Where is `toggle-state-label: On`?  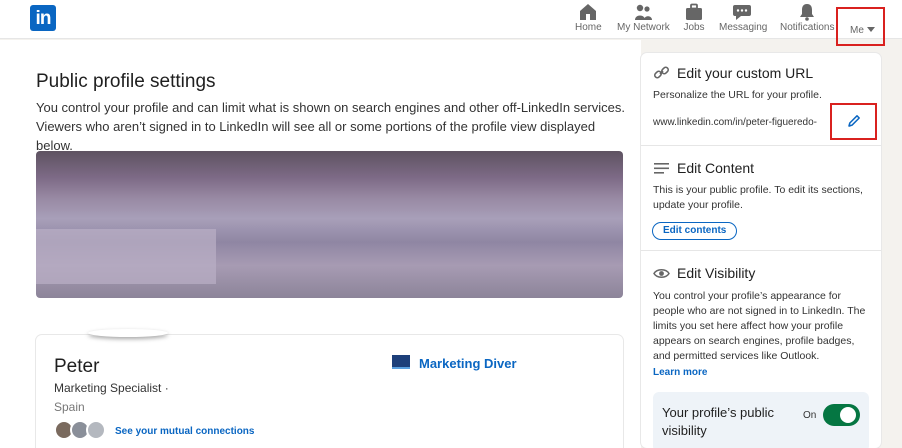
toggle-state-label: On is located at coordinates (810, 415).